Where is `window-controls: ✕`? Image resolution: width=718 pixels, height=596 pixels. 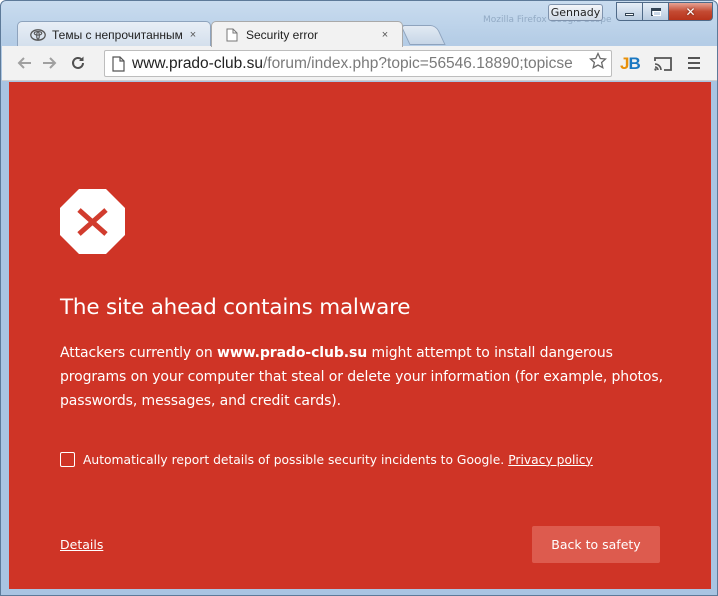 window-controls: ✕ is located at coordinates (664, 11).